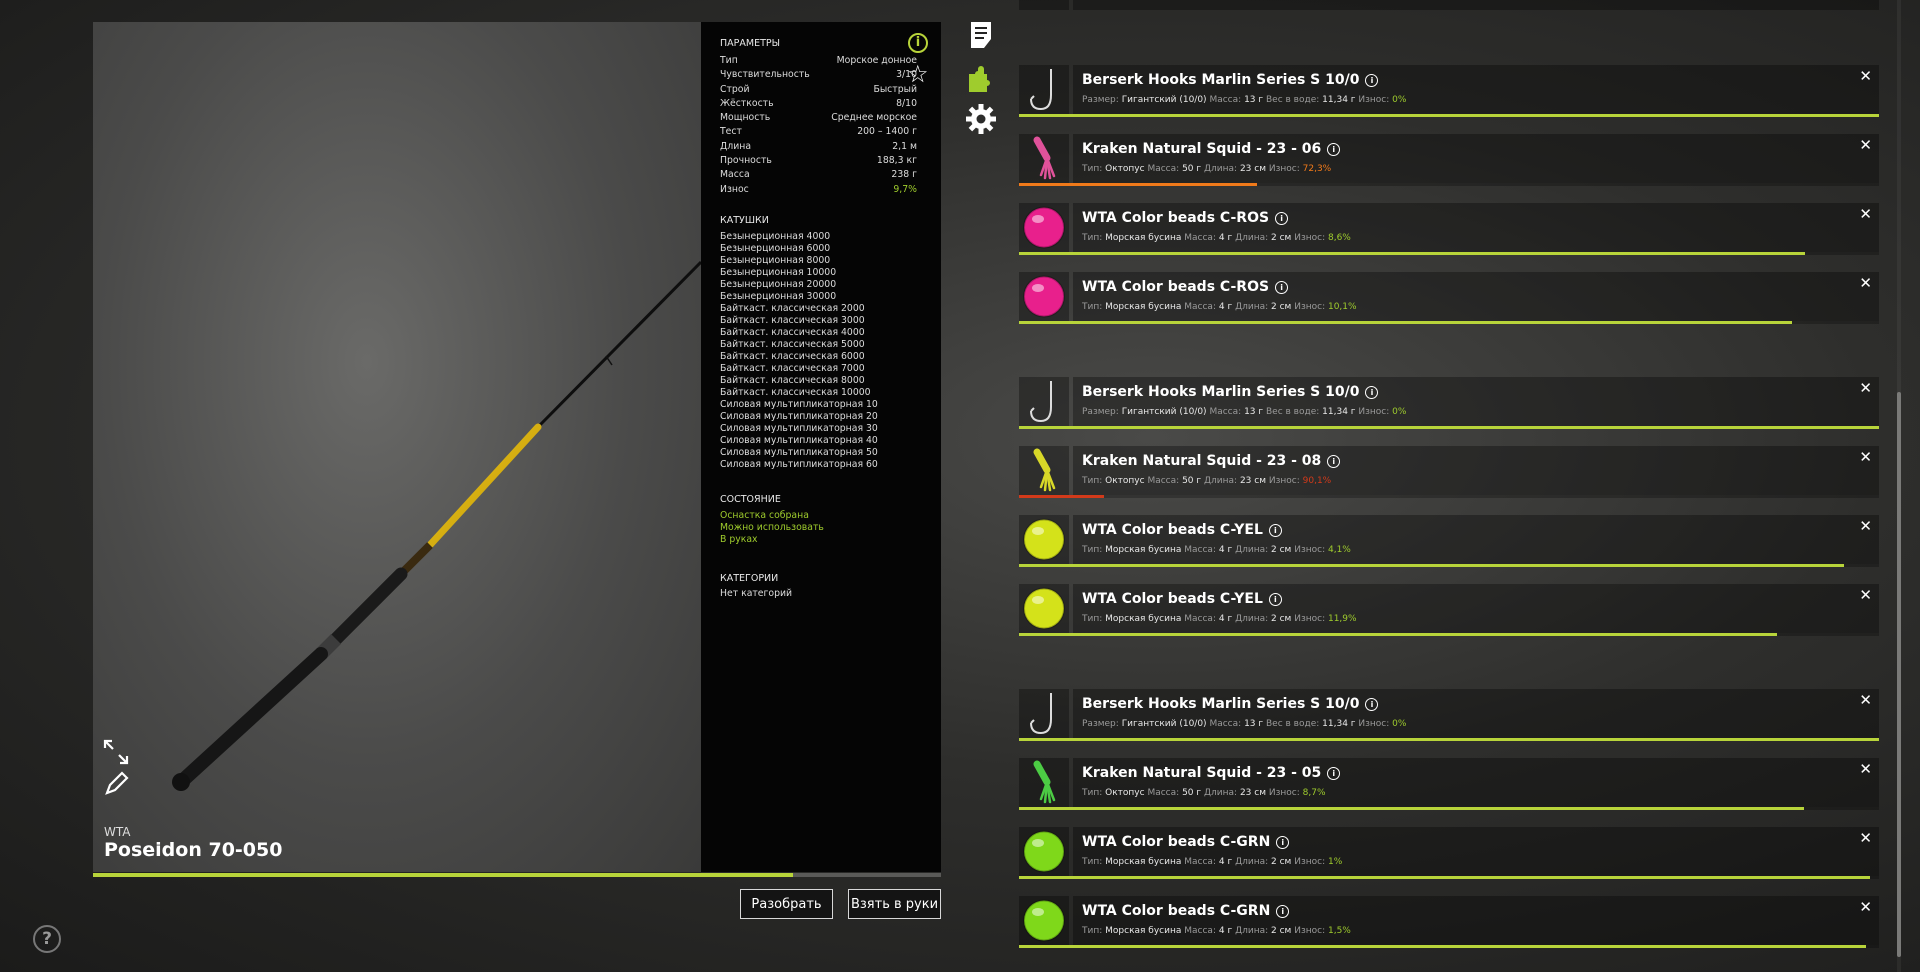 This screenshot has width=1920, height=972. Describe the element at coordinates (116, 784) in the screenshot. I see `edit-icon` at that location.